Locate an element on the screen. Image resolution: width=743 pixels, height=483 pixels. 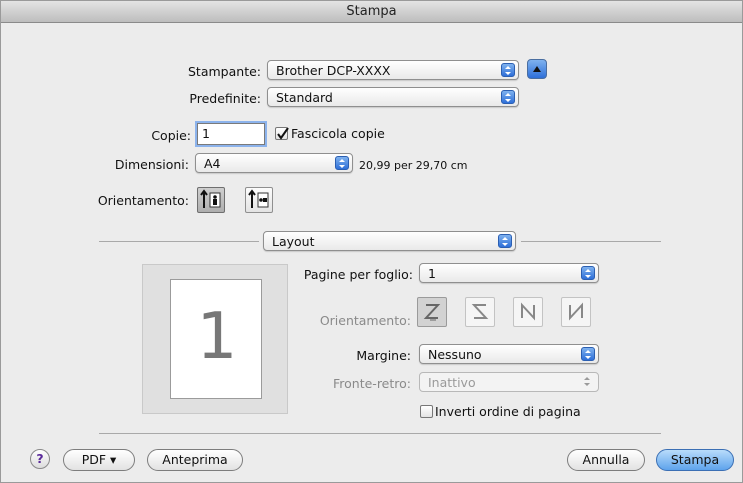
pages-per-sheet-value: 1 is located at coordinates (432, 273).